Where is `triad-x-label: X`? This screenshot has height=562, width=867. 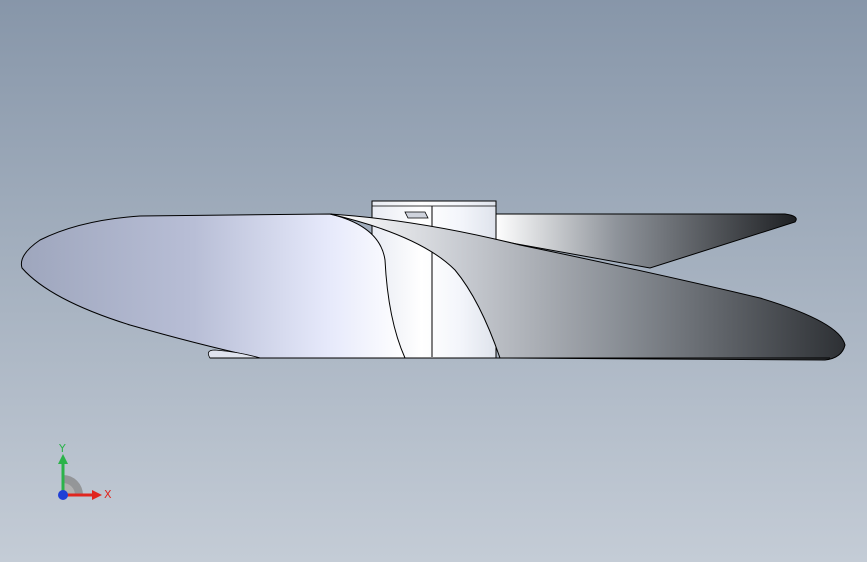
triad-x-label: X is located at coordinates (108, 494).